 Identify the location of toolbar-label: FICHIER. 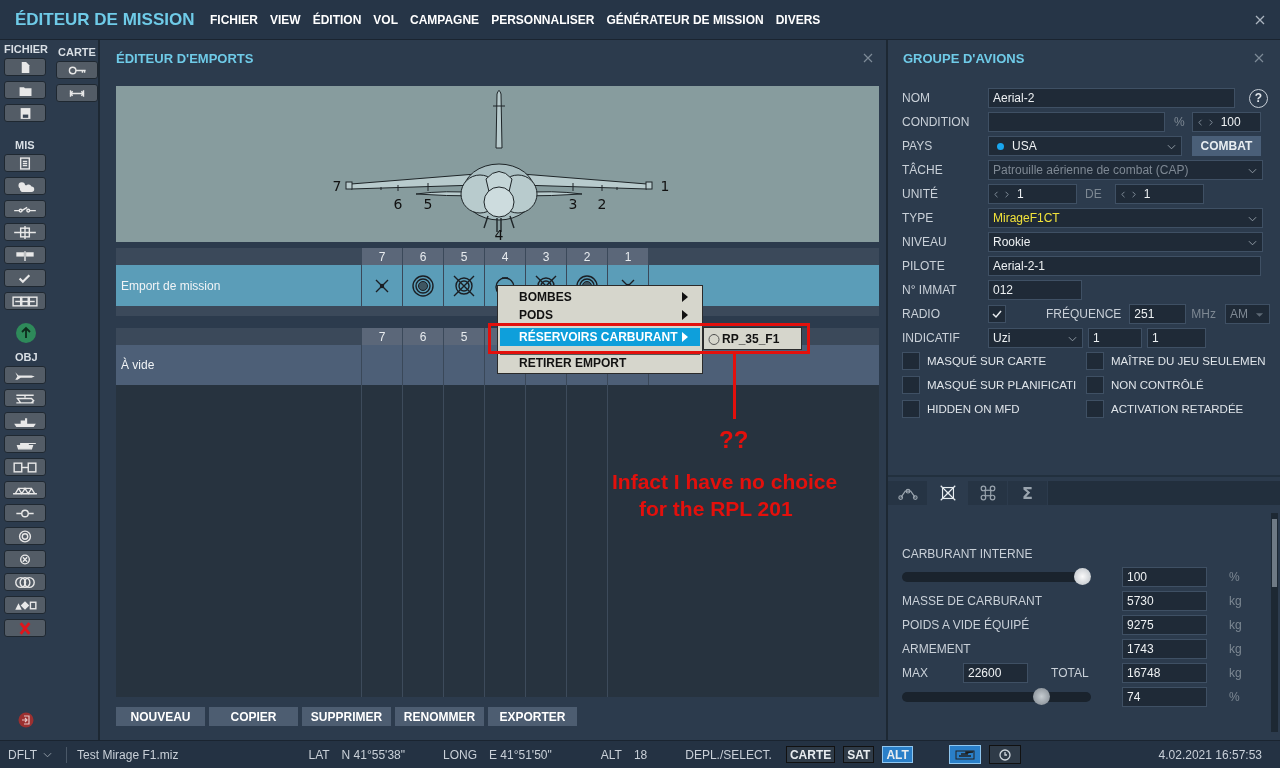
(26, 49).